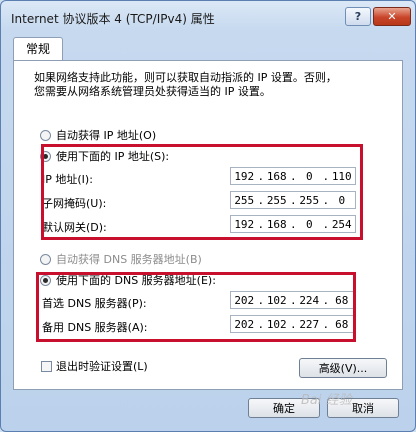 The height and width of the screenshot is (432, 416). I want to click on radio-ip-auto-label: 自动获得 IP 地址(O), so click(106, 135).